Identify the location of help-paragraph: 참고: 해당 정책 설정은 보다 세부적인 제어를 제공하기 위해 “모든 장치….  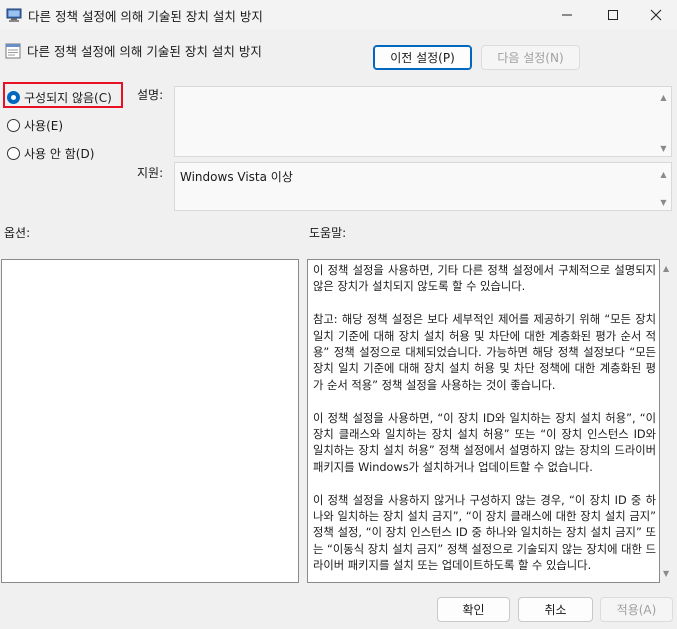
(484, 352).